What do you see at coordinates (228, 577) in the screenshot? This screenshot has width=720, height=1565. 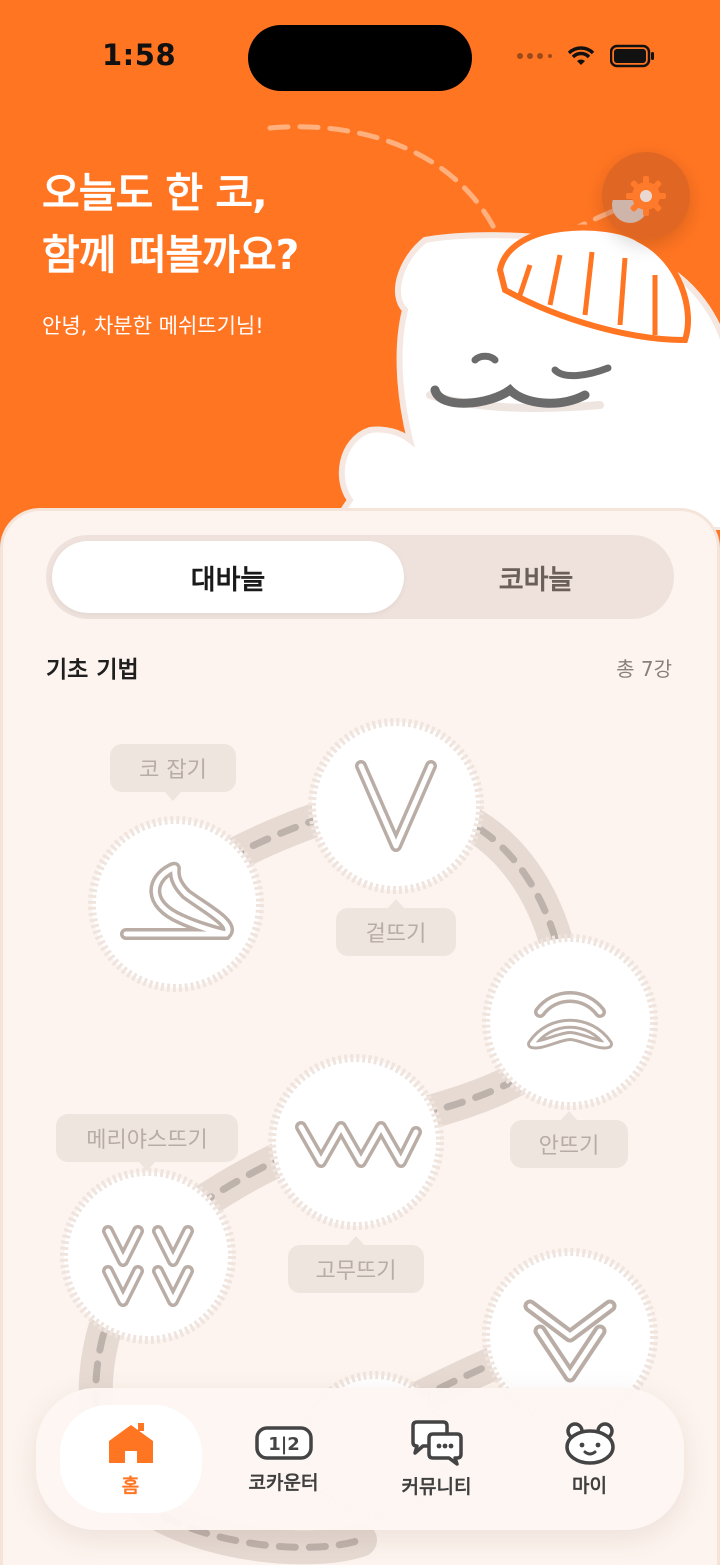 I see `tab-knitting-needle: 대바늘` at bounding box center [228, 577].